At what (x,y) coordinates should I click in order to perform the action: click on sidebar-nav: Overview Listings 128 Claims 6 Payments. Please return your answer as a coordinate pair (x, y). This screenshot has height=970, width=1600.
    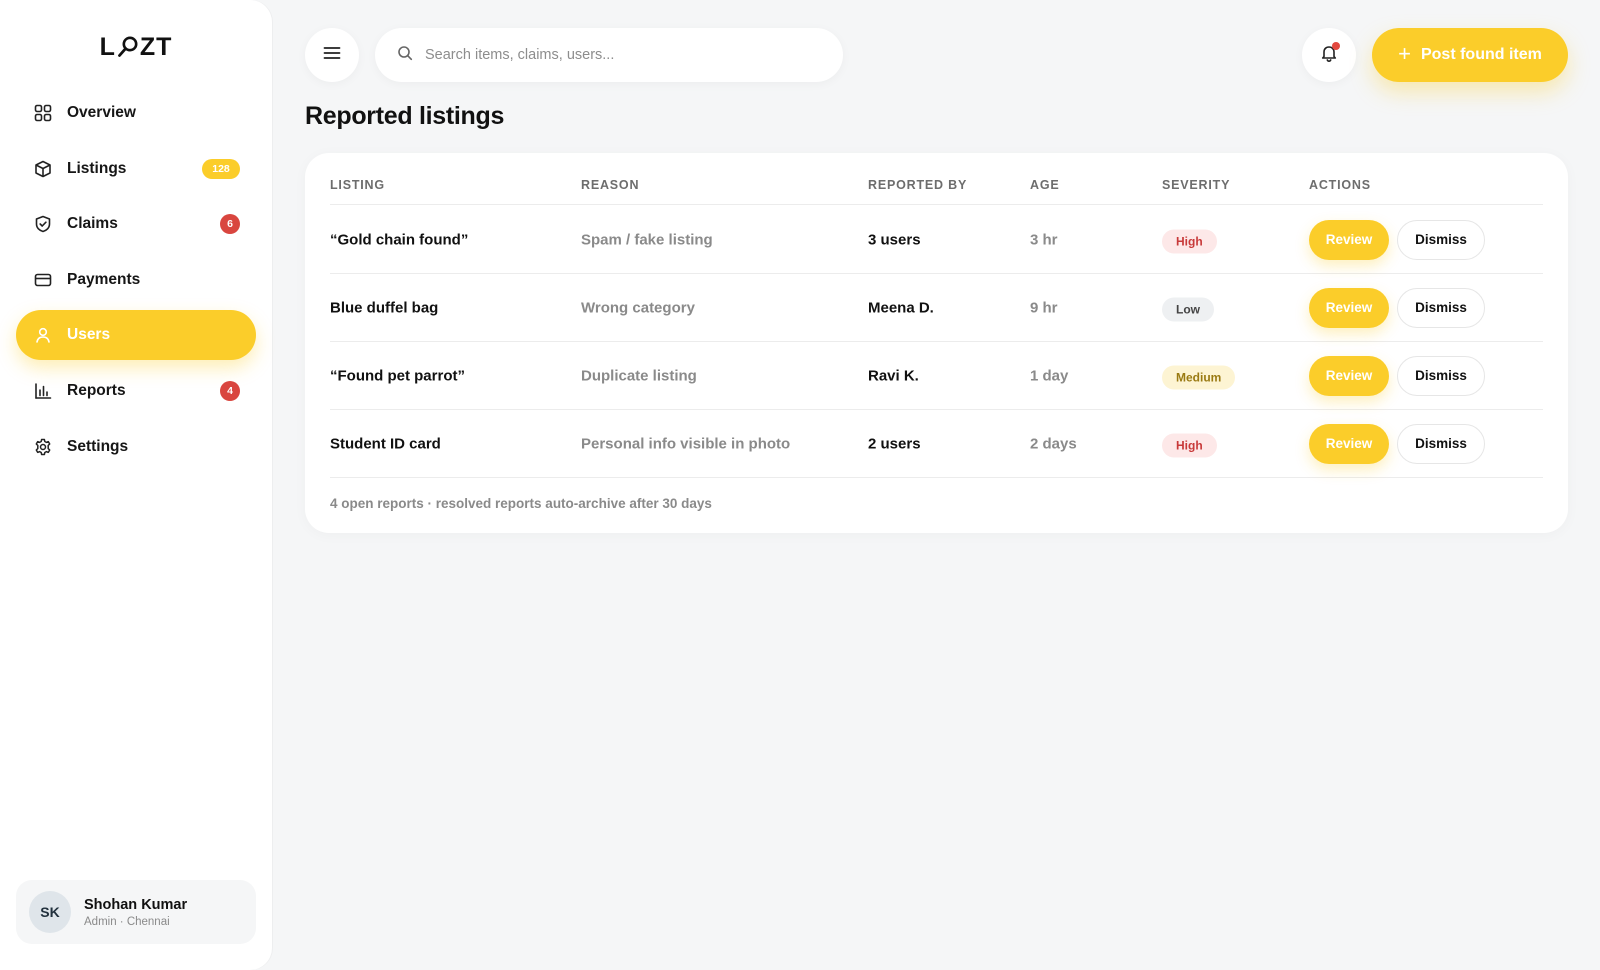
    Looking at the image, I should click on (136, 282).